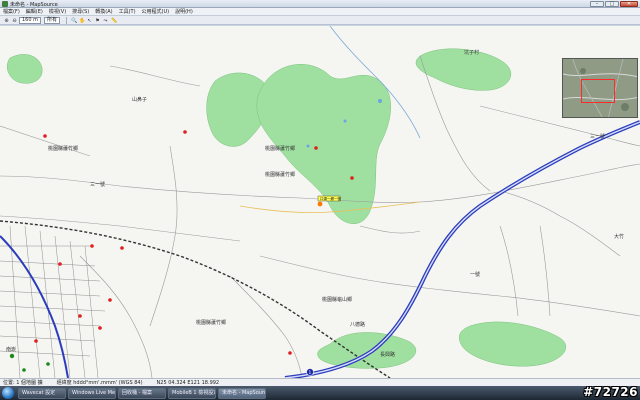 This screenshot has height=400, width=640. What do you see at coordinates (471, 52) in the screenshot?
I see `place-label: 坑子村` at bounding box center [471, 52].